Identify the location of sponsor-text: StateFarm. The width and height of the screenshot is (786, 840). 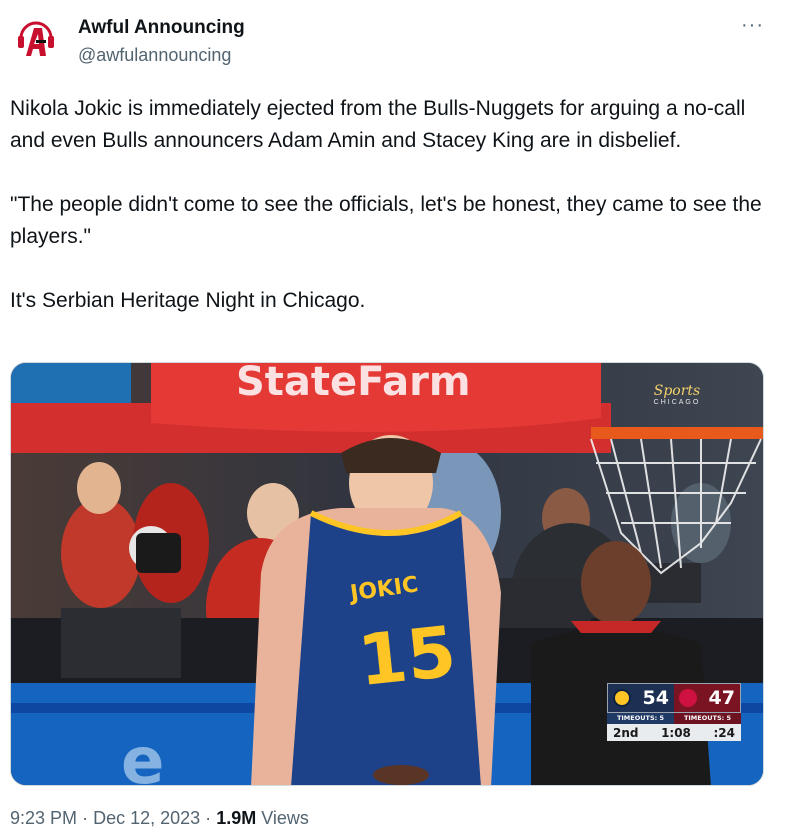
(353, 384).